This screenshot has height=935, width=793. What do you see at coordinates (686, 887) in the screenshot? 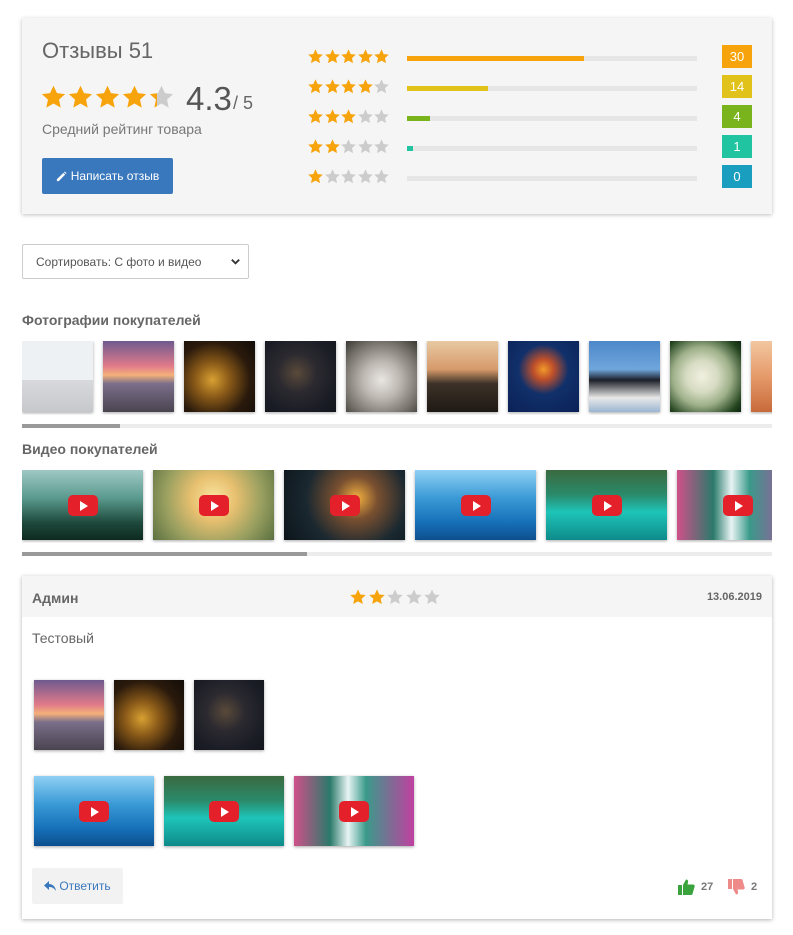
I see `thumbs-up-icon` at bounding box center [686, 887].